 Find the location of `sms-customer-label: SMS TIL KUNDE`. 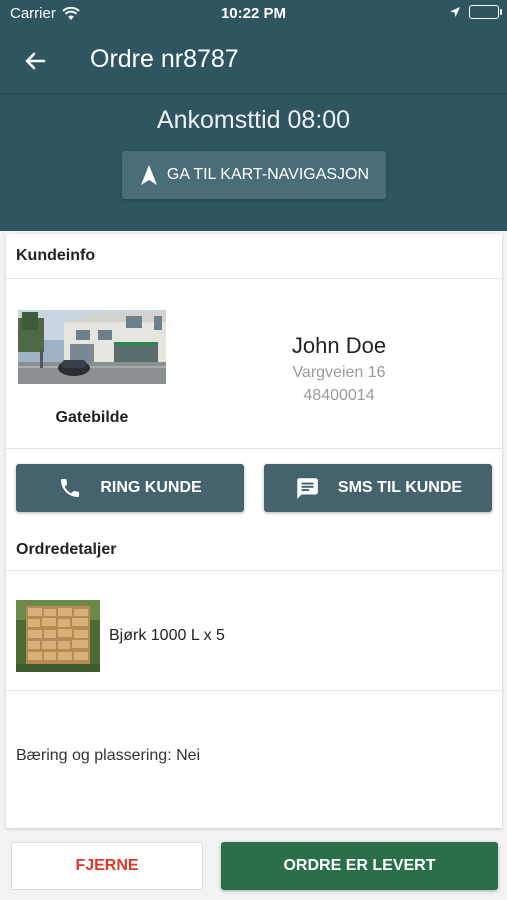

sms-customer-label: SMS TIL KUNDE is located at coordinates (400, 487).